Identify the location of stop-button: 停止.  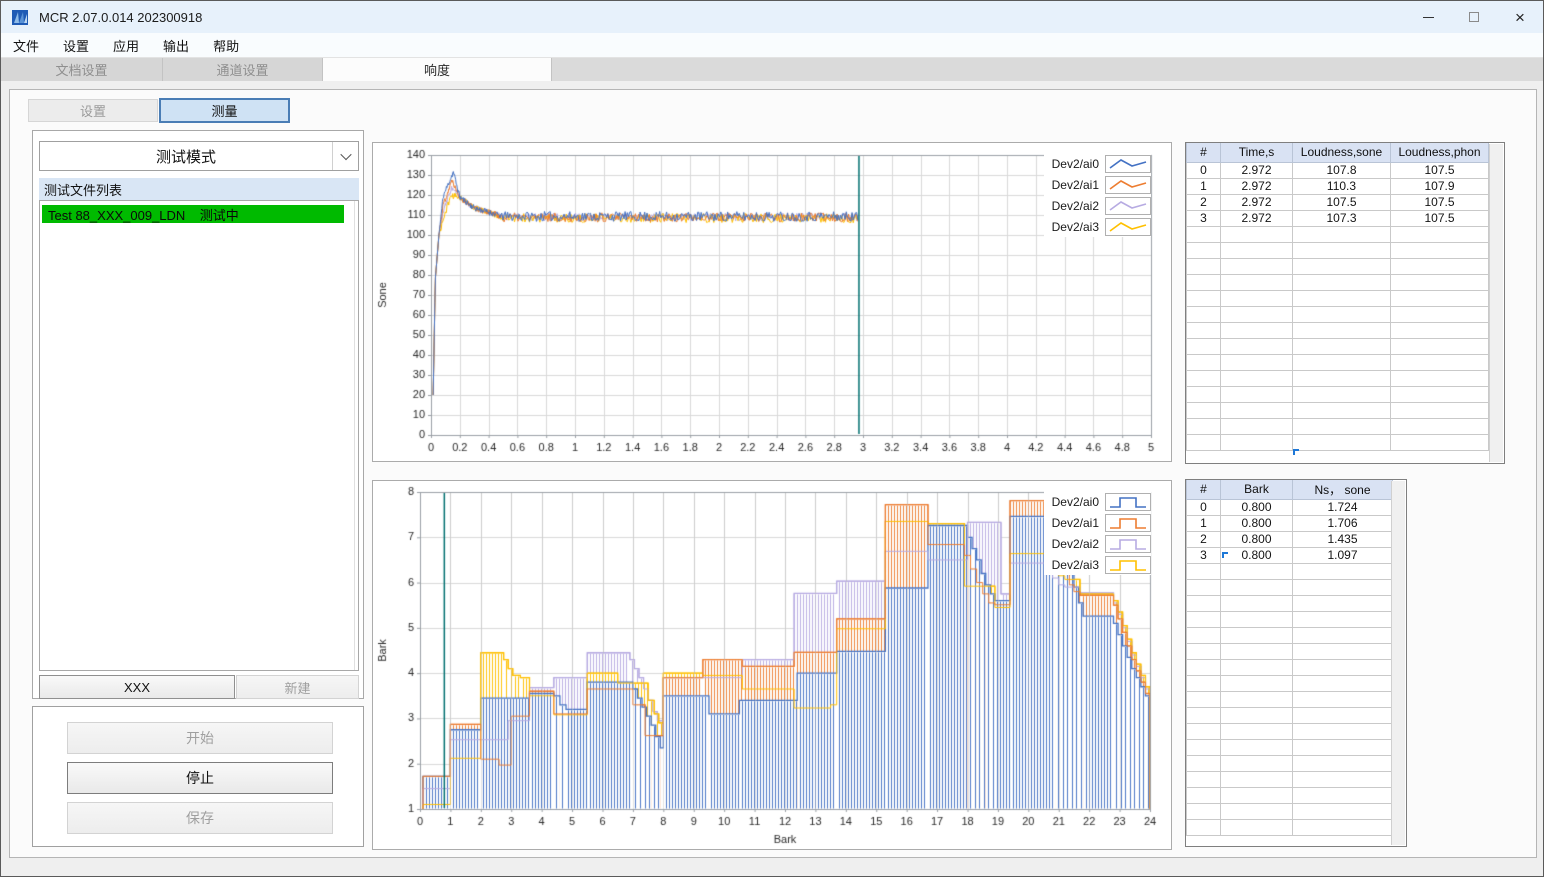
(200, 778).